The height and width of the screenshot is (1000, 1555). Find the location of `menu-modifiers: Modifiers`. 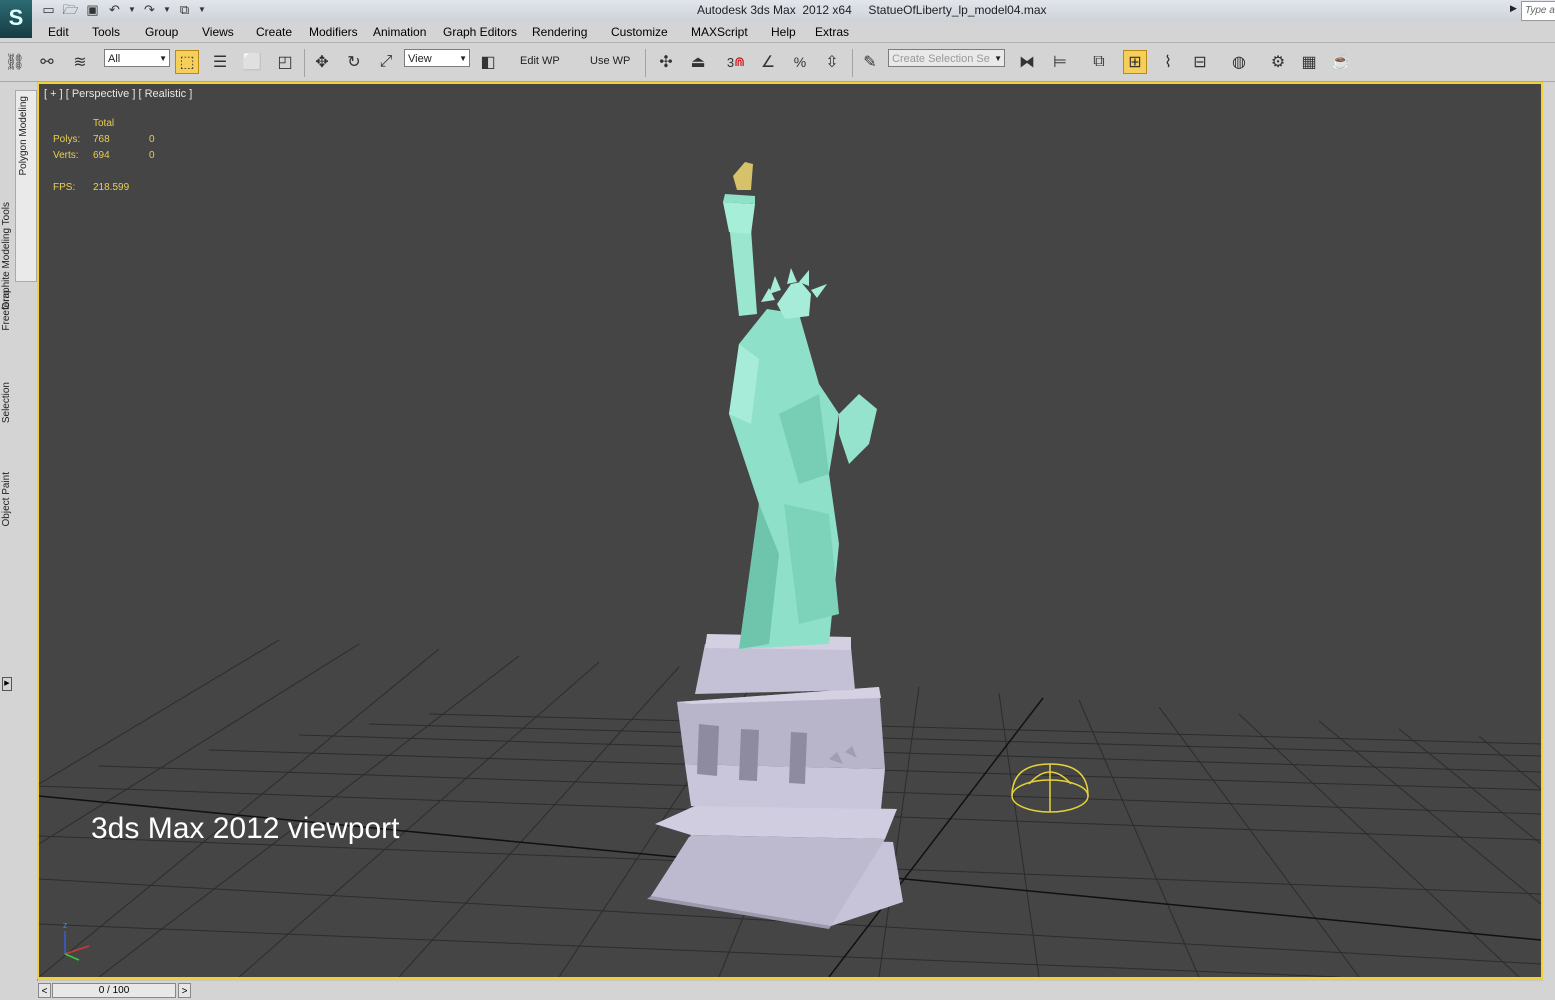

menu-modifiers: Modifiers is located at coordinates (333, 32).